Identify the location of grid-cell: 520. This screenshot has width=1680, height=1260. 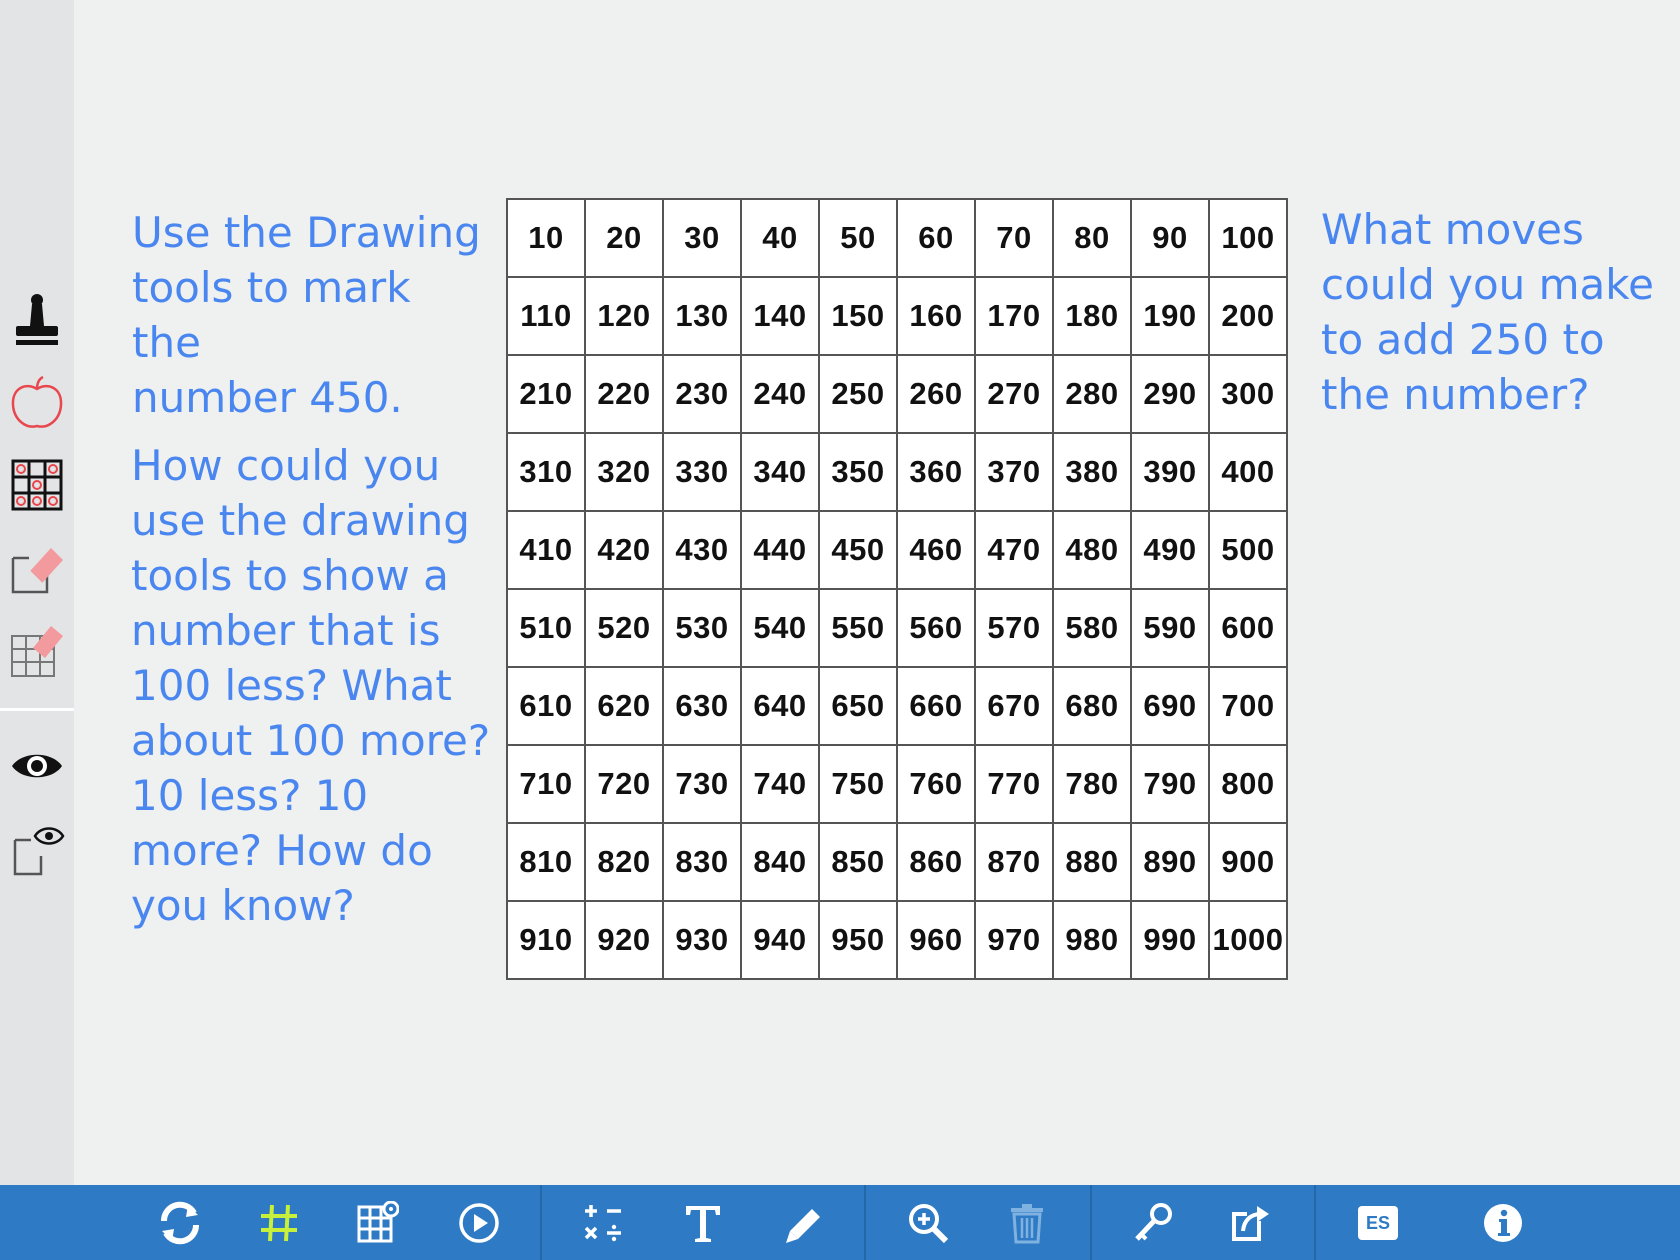
(624, 628).